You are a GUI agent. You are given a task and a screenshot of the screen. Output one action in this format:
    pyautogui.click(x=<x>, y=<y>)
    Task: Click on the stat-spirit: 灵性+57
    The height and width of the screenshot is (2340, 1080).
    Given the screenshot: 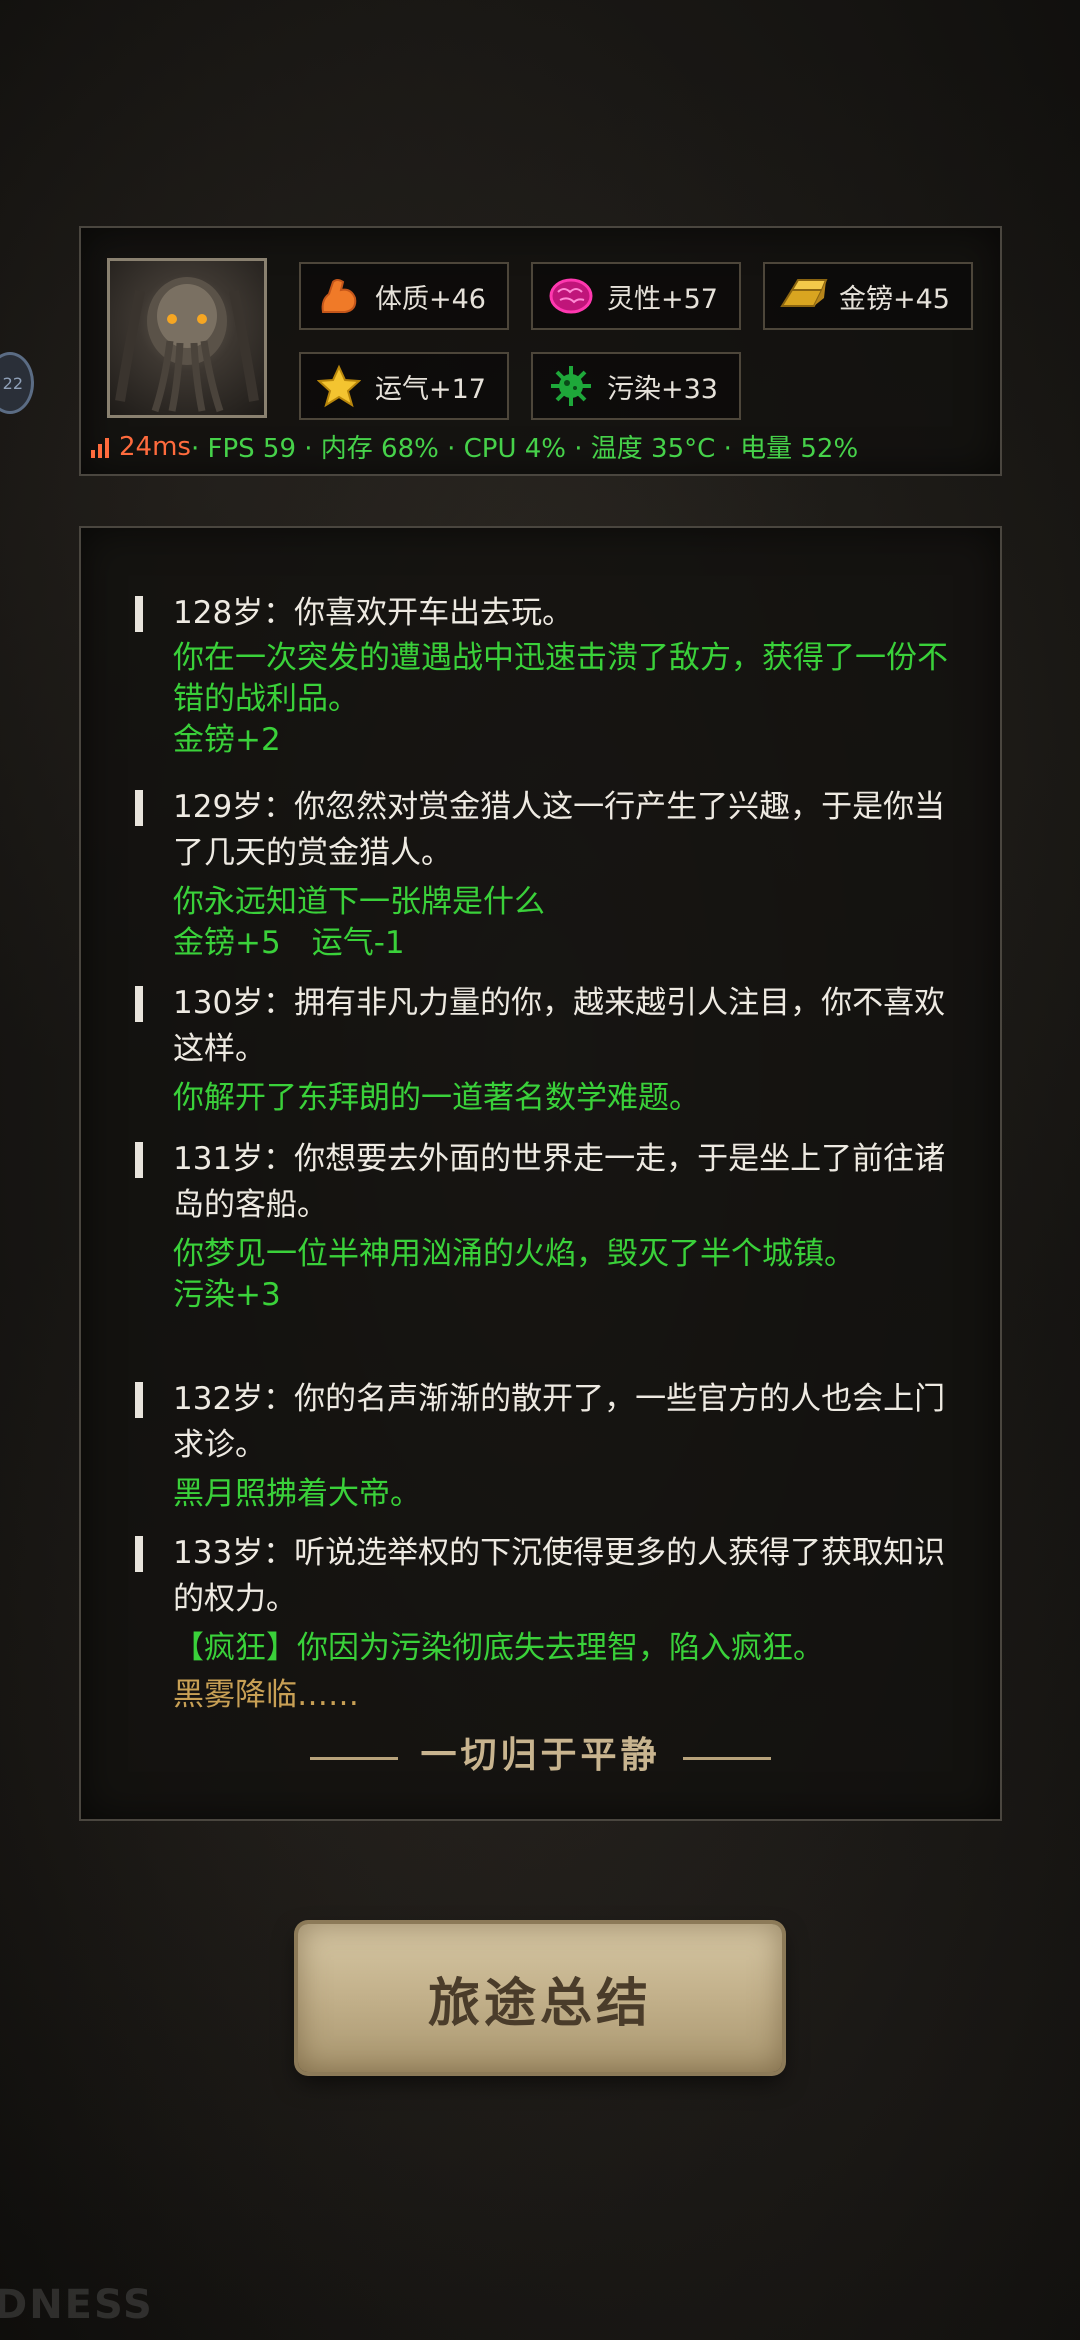 What is the action you would take?
    pyautogui.click(x=636, y=296)
    